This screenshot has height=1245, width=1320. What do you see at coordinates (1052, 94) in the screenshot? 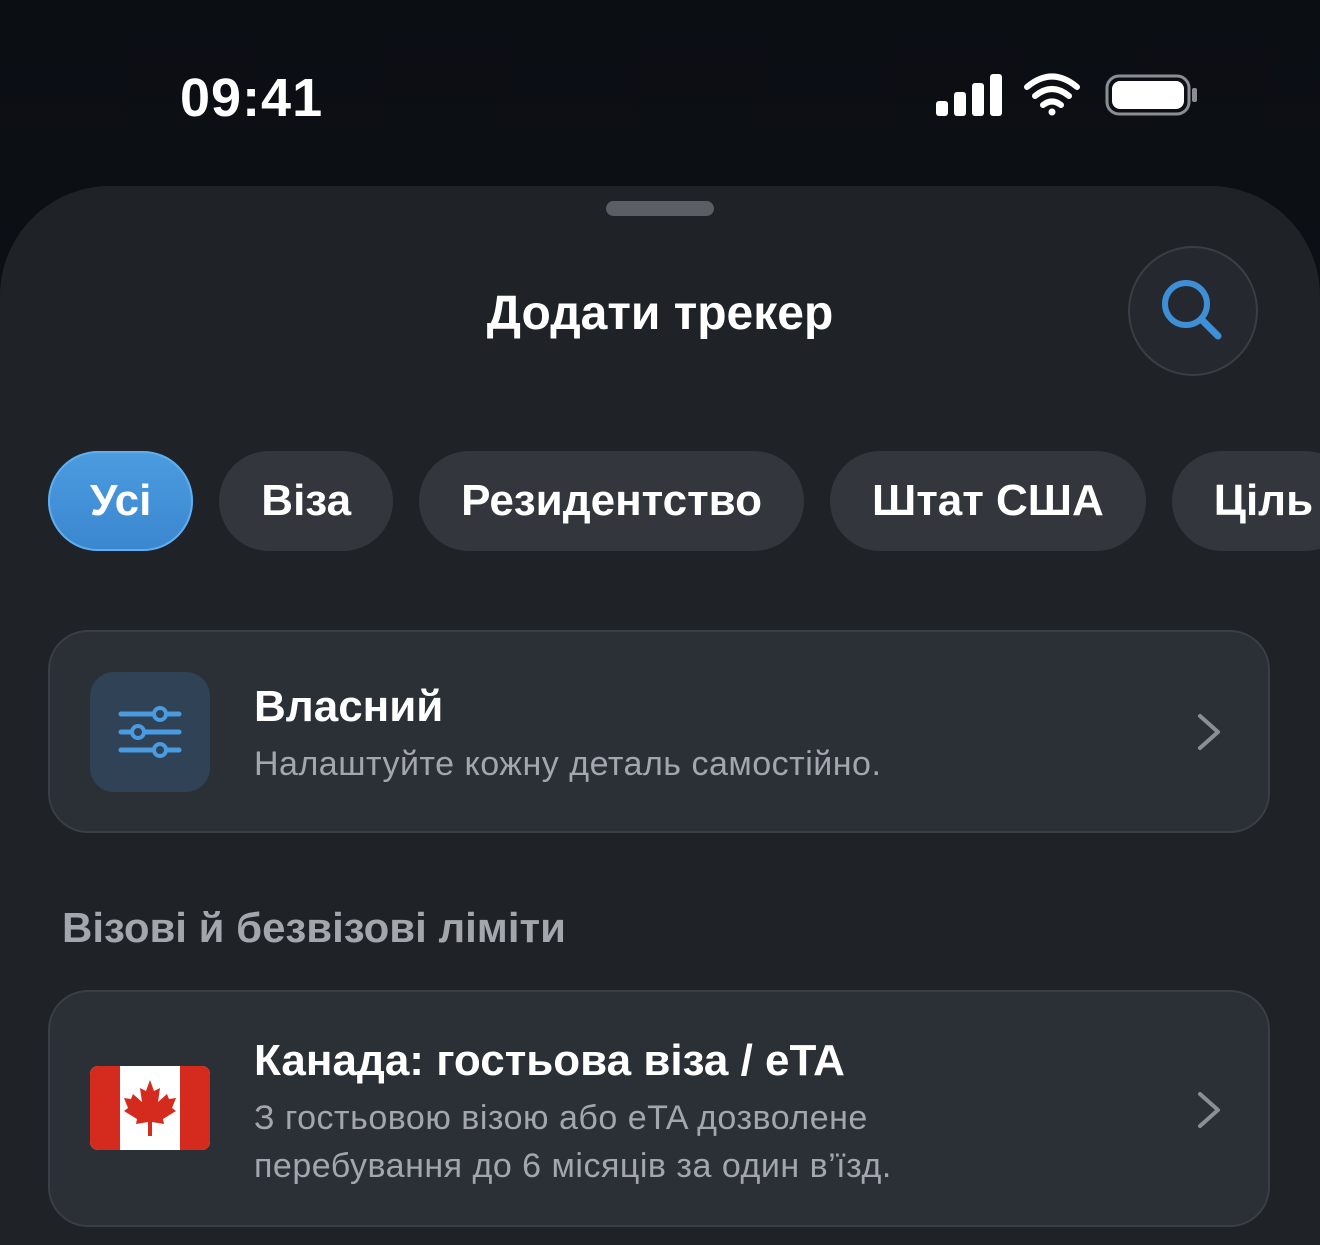
I see `wifi-icon` at bounding box center [1052, 94].